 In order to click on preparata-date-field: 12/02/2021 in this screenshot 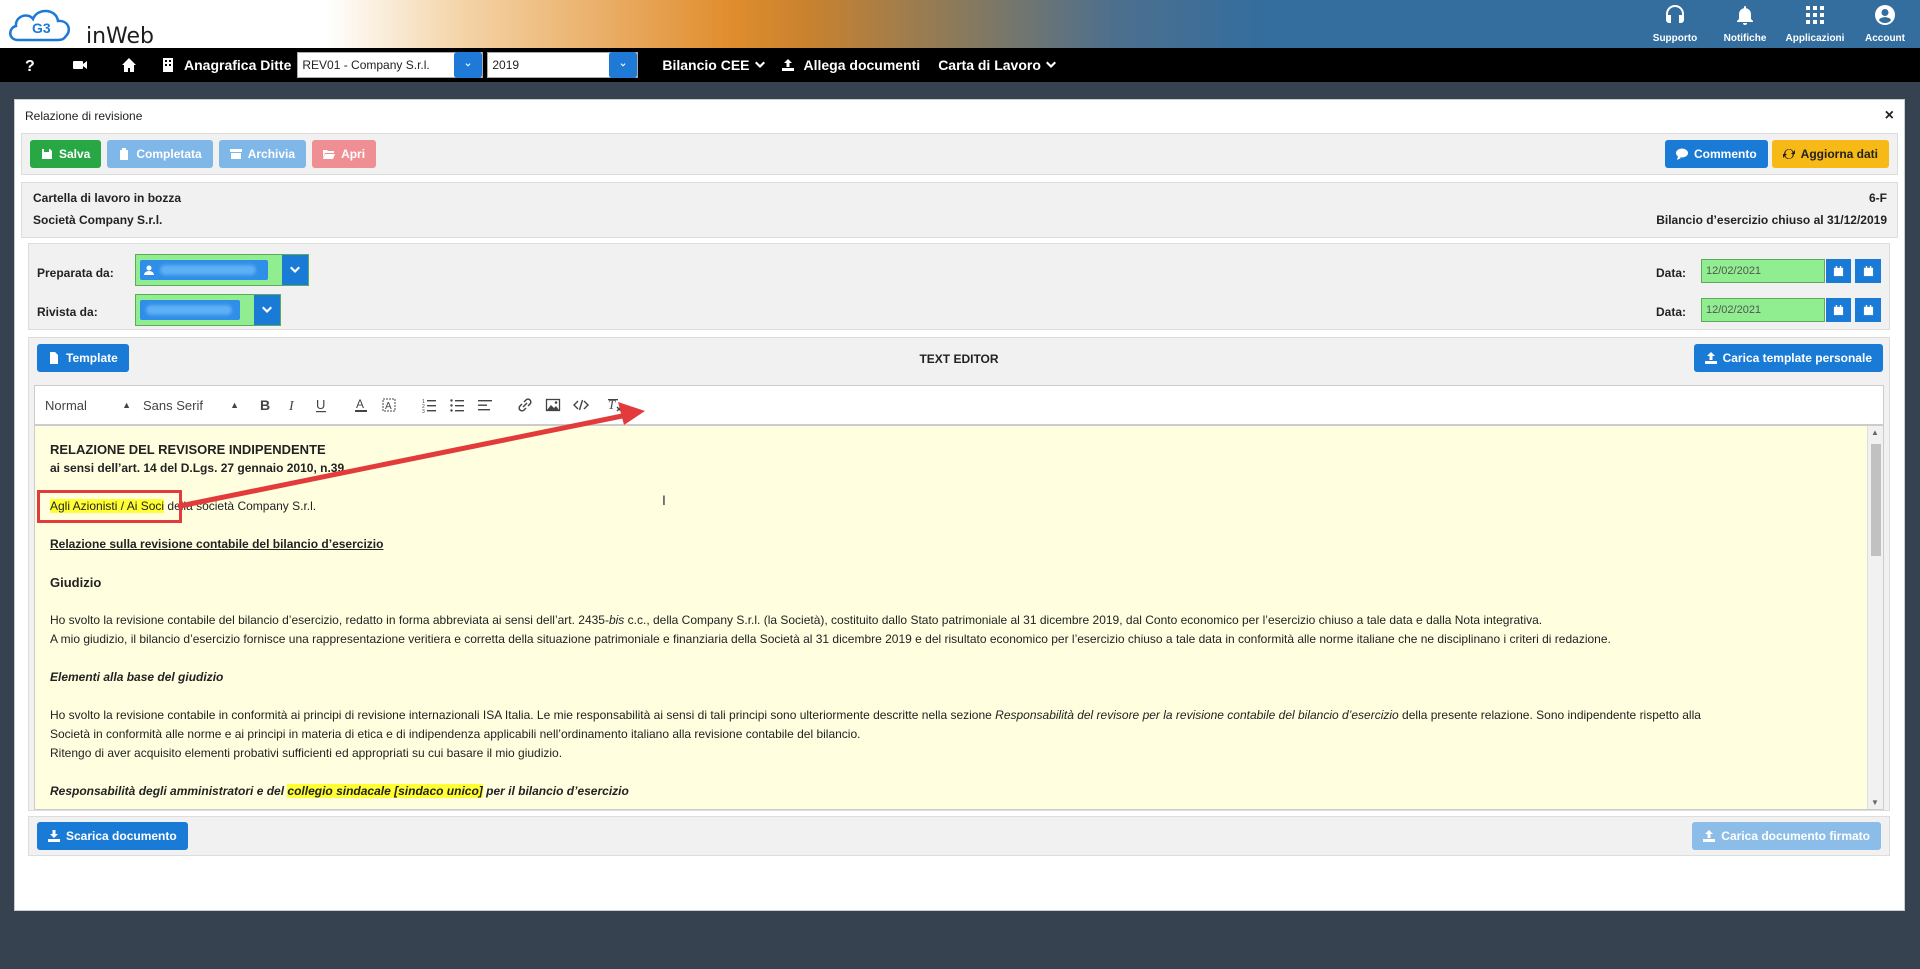, I will do `click(1791, 271)`.